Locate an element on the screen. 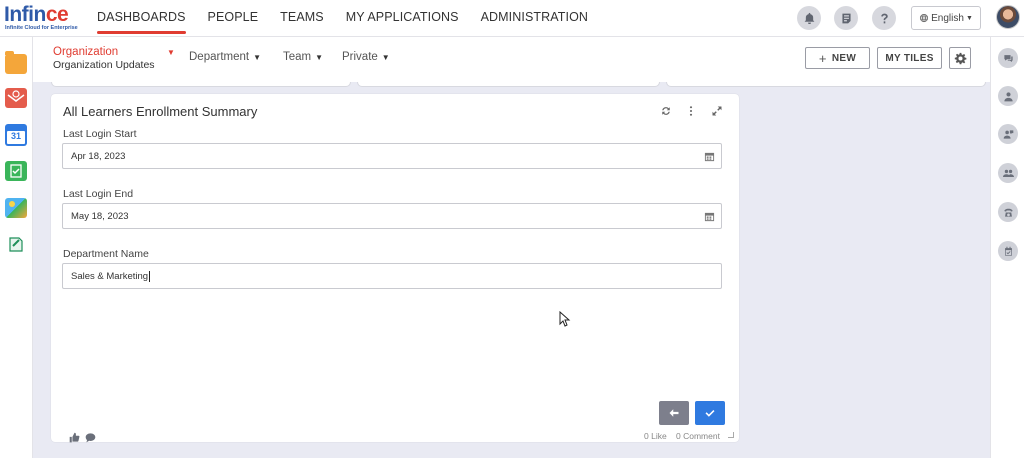  last-login-start-label: Last Login Start is located at coordinates (100, 134).